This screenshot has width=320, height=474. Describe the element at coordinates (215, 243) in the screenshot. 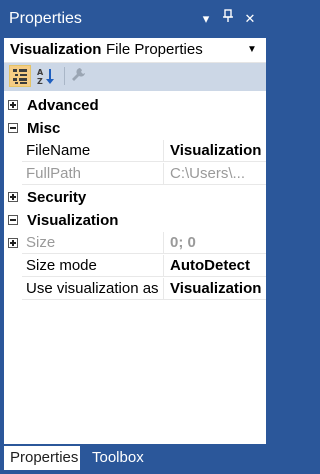

I see `property-value: 0; 0` at that location.